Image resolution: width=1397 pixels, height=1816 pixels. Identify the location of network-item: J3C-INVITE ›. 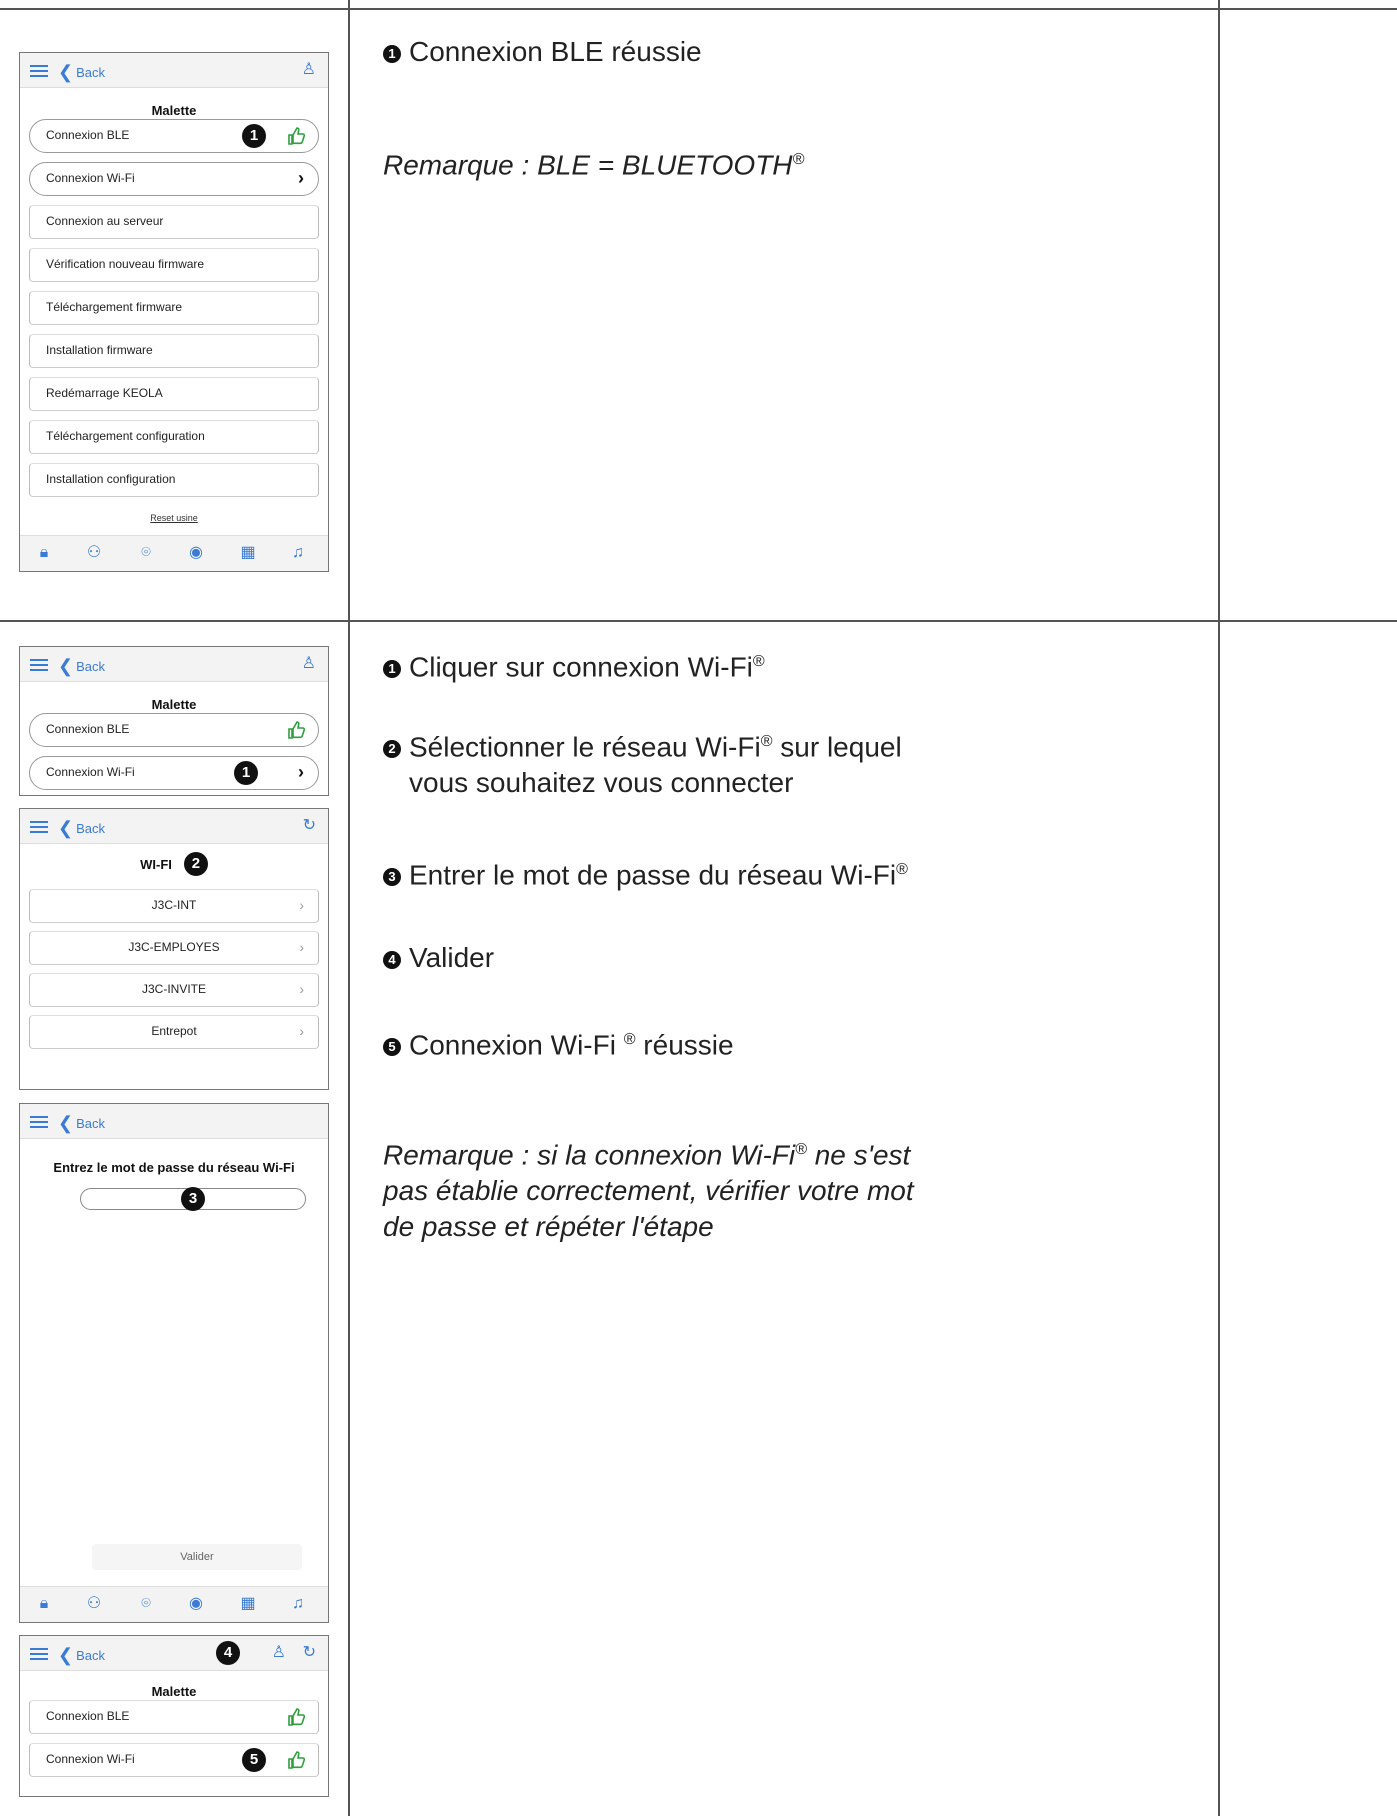
(174, 990).